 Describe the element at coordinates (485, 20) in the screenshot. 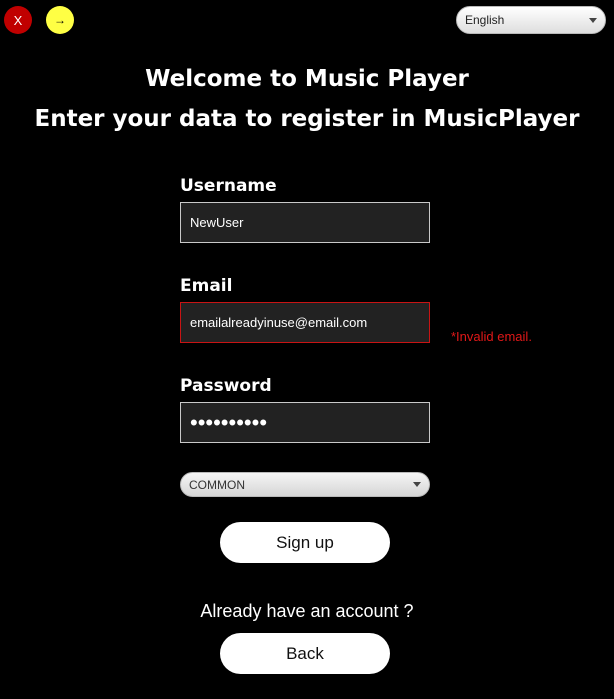

I see `language-select-value: English` at that location.